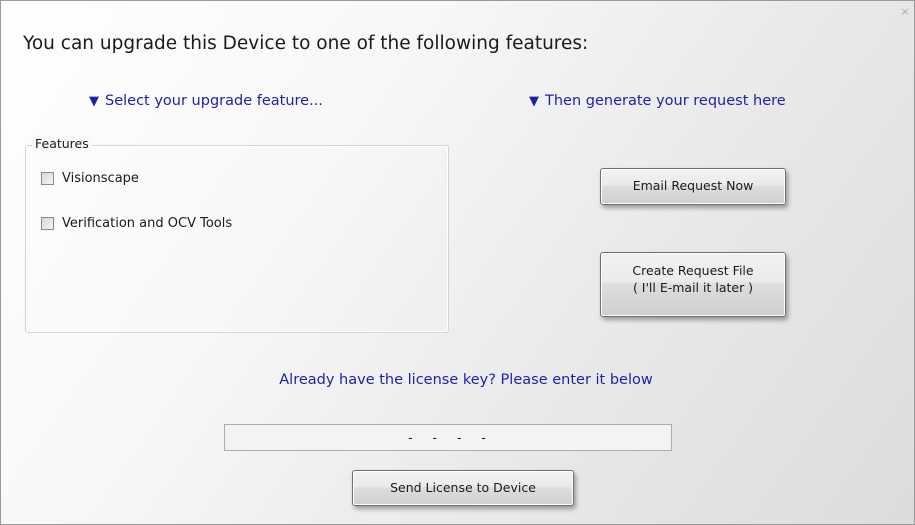  What do you see at coordinates (47, 223) in the screenshot?
I see `verification-ocv-checkbox` at bounding box center [47, 223].